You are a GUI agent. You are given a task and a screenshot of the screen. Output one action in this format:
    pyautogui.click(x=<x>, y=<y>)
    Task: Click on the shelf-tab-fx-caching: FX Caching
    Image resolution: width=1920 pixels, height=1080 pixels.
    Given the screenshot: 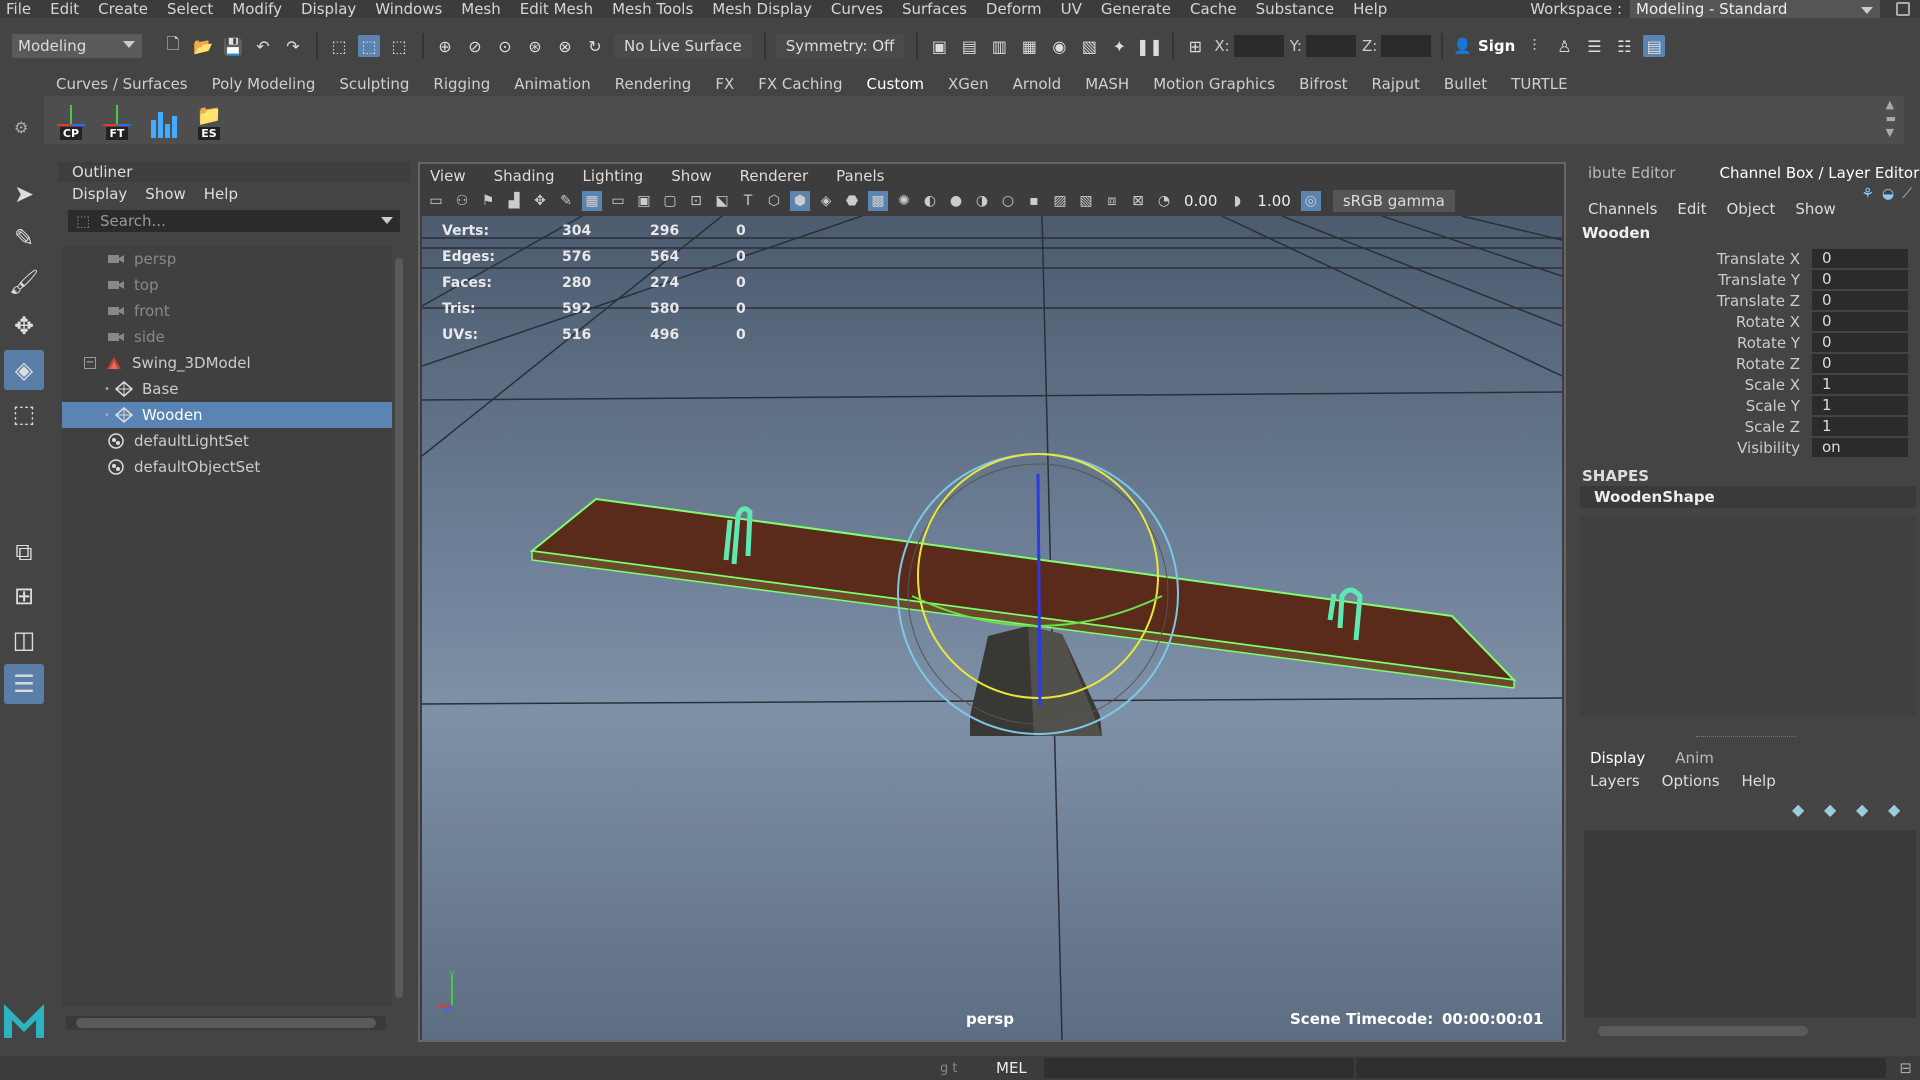 What is the action you would take?
    pyautogui.click(x=800, y=84)
    